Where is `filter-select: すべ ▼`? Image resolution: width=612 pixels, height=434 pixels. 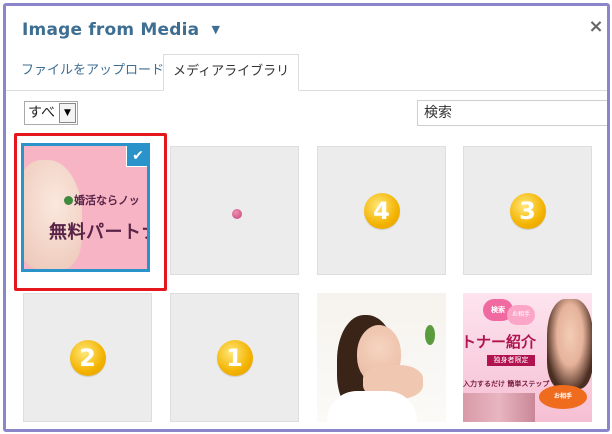 filter-select: すべ ▼ is located at coordinates (51, 113).